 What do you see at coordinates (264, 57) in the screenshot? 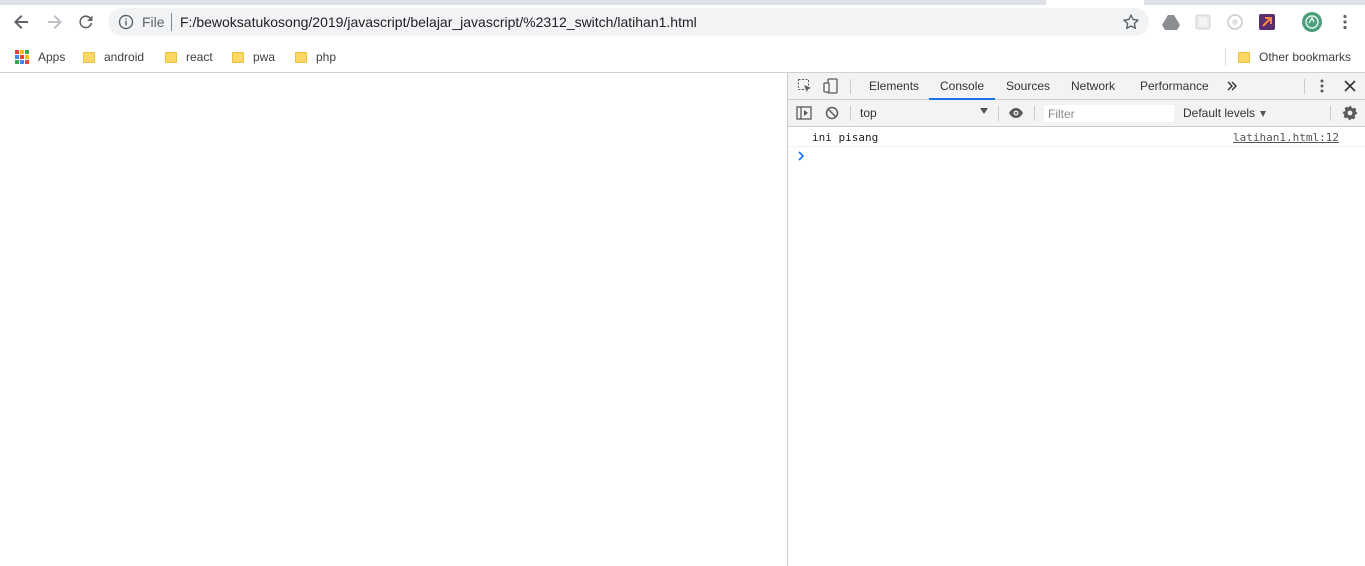
I see `bookmark-label: pwa` at bounding box center [264, 57].